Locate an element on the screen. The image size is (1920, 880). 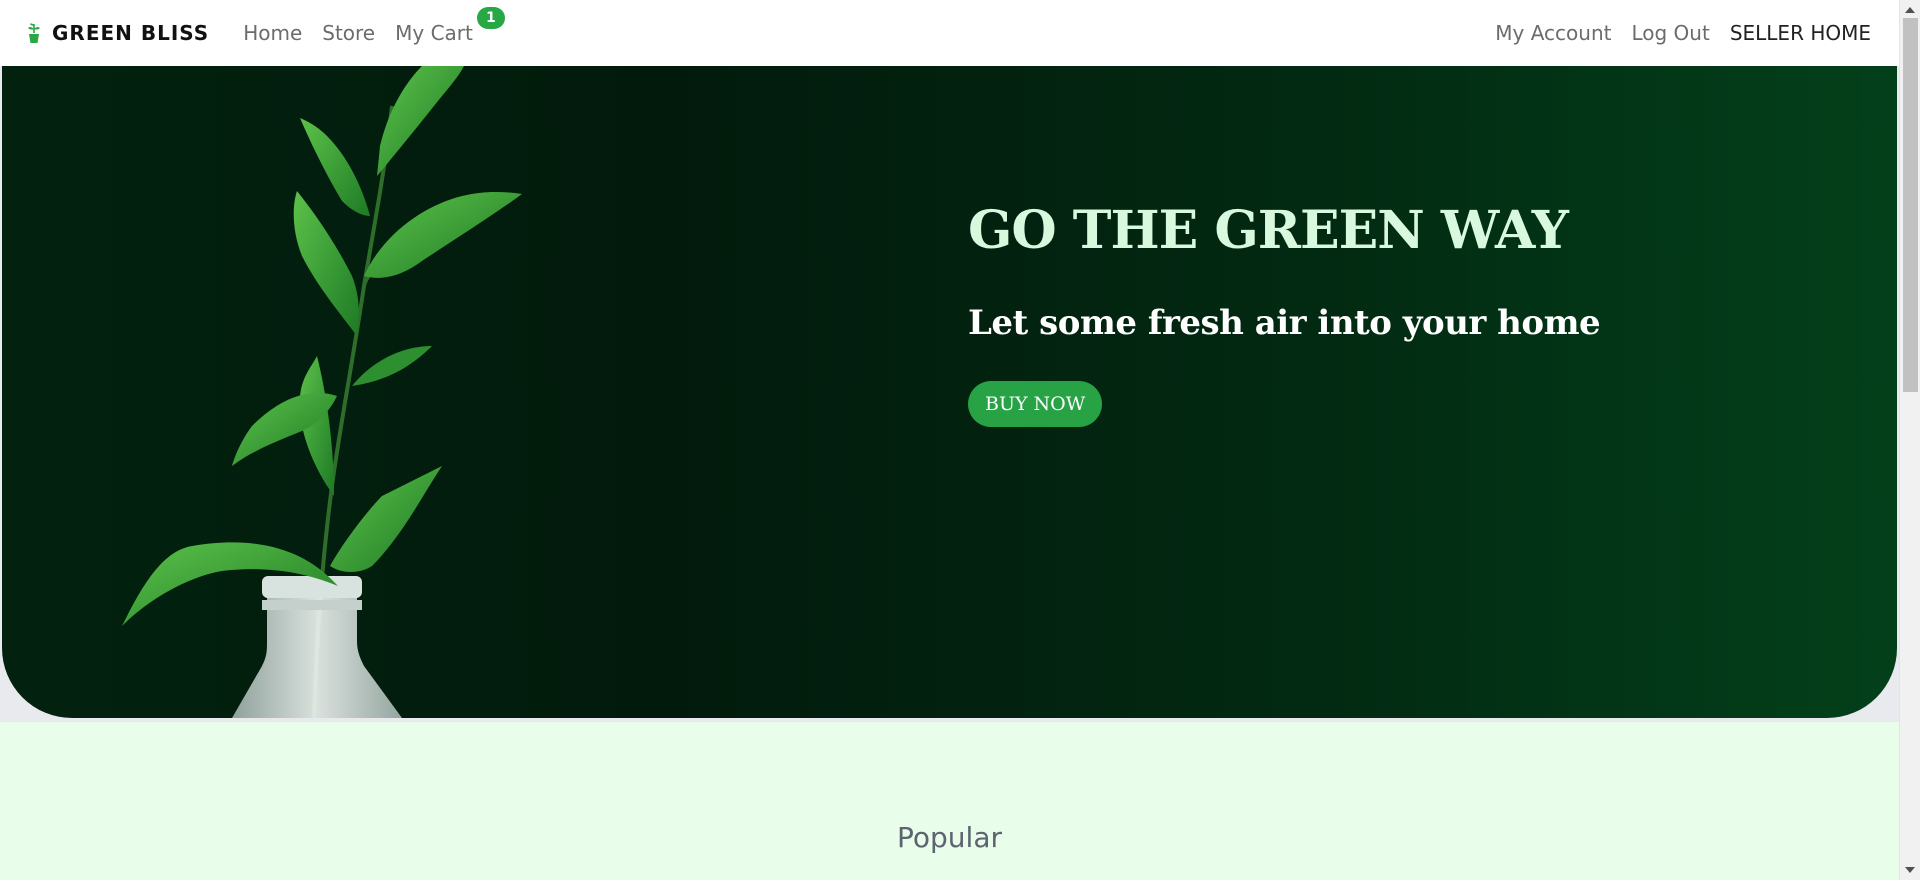
nav-my-account-link: My Account is located at coordinates (1553, 33).